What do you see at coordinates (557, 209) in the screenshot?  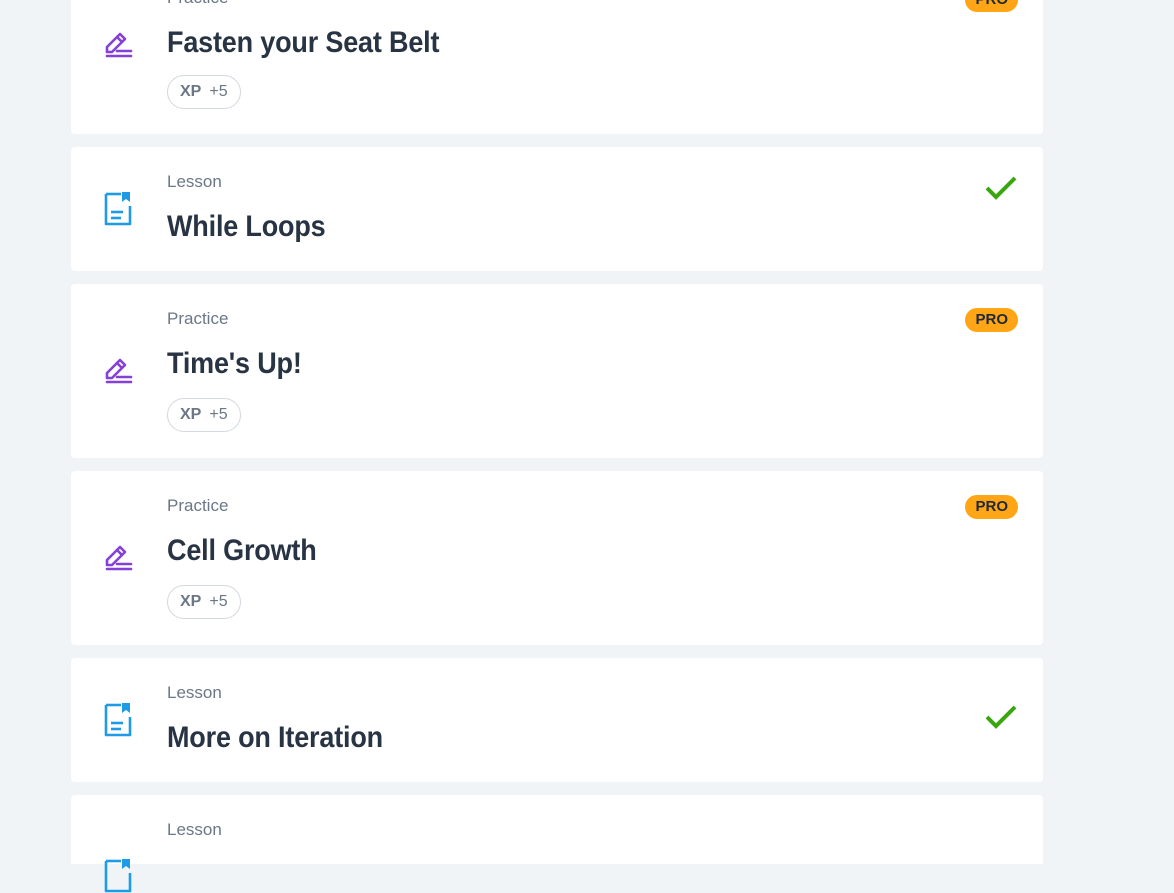 I see `lesson-card-while-loops: Lesson While Loops` at bounding box center [557, 209].